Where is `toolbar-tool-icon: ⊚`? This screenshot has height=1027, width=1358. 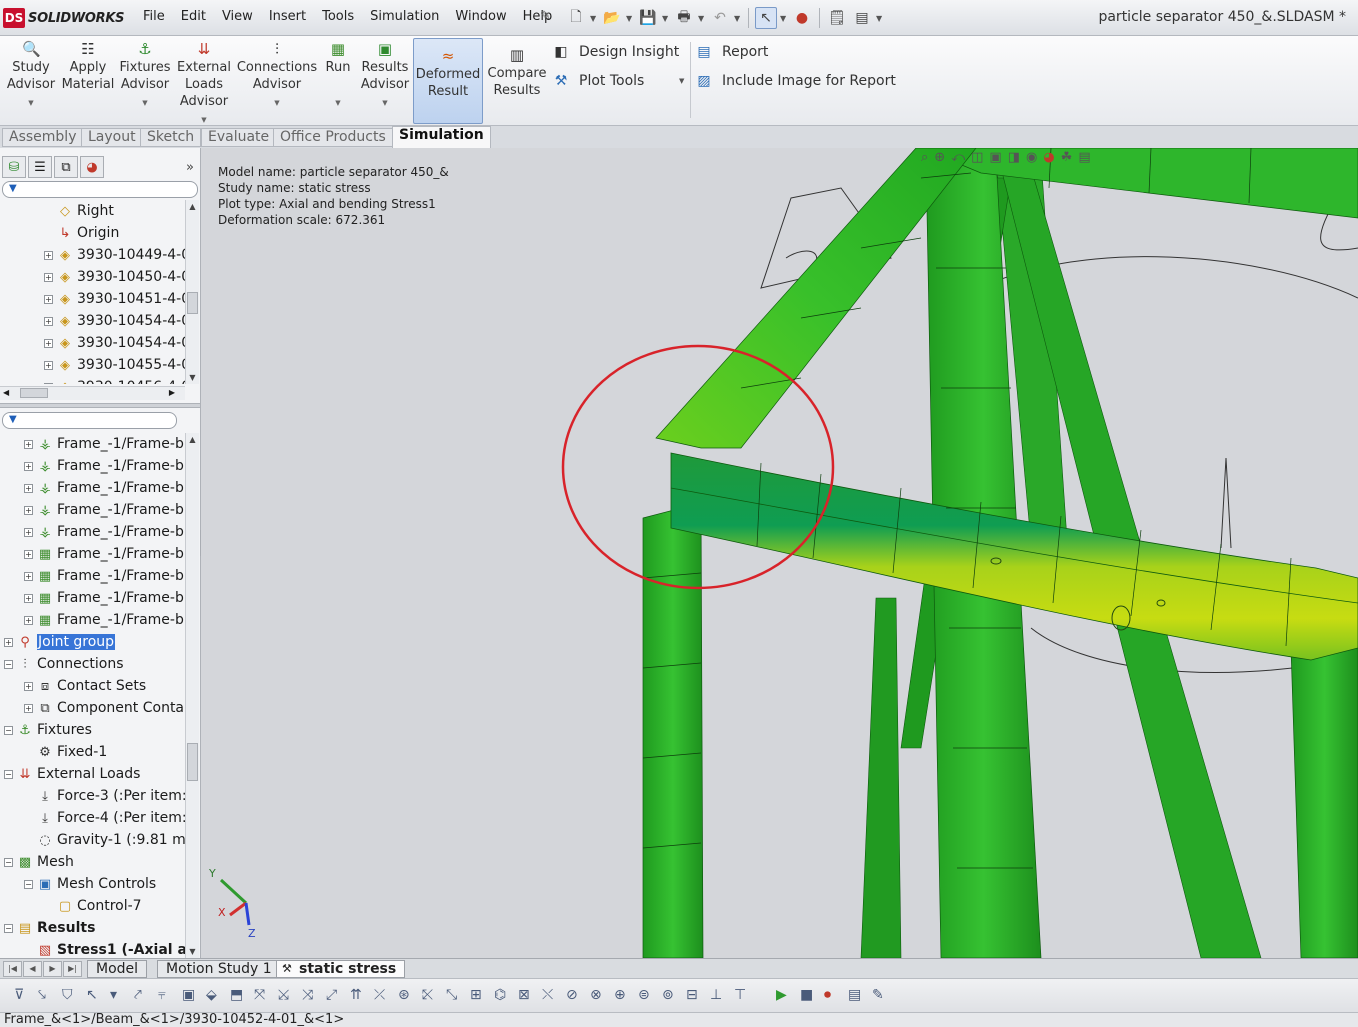
toolbar-tool-icon: ⊚ is located at coordinates (668, 995).